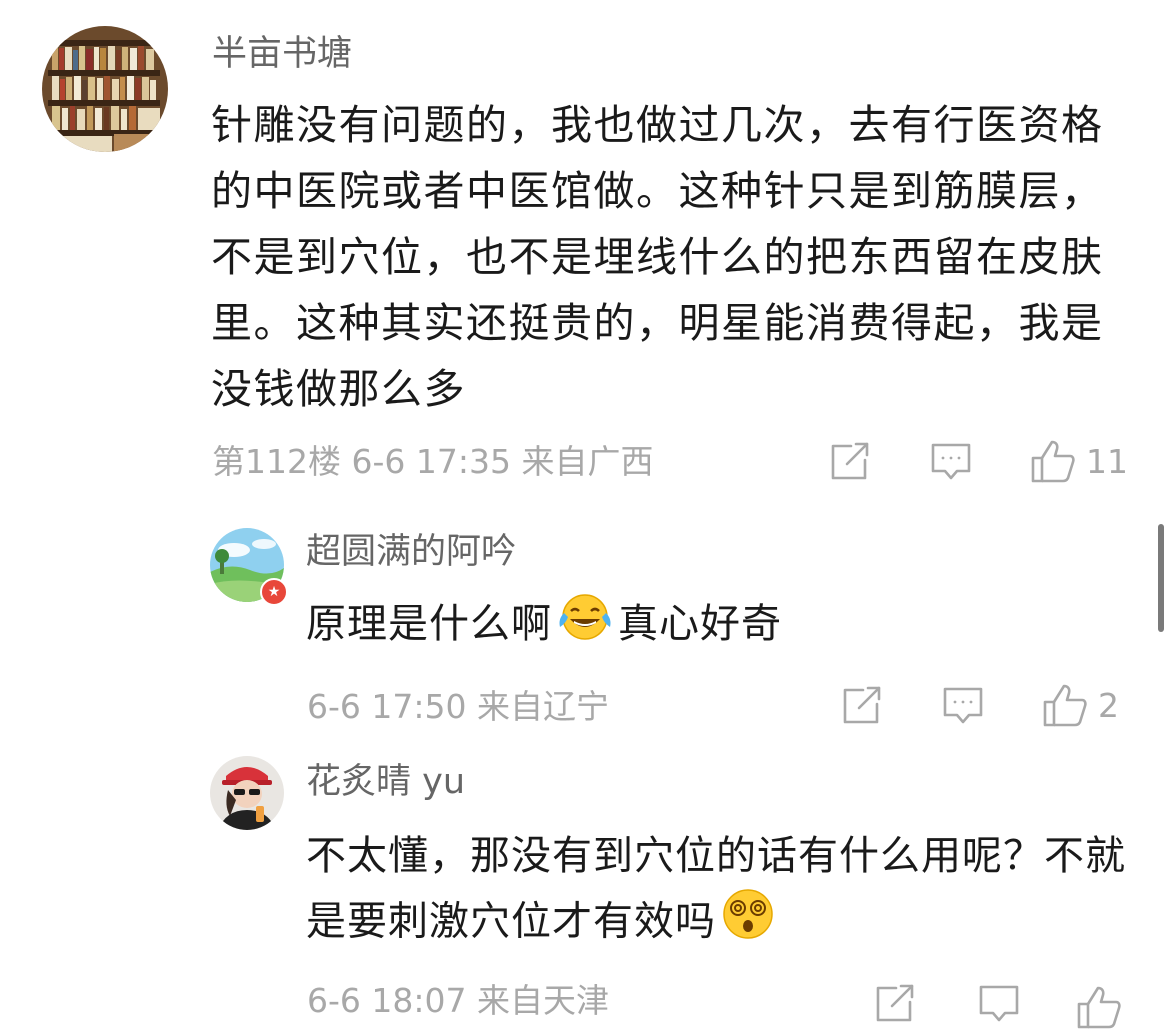  I want to click on comment-meta: 第112楼 6-6 17:35 来自广西, so click(433, 461).